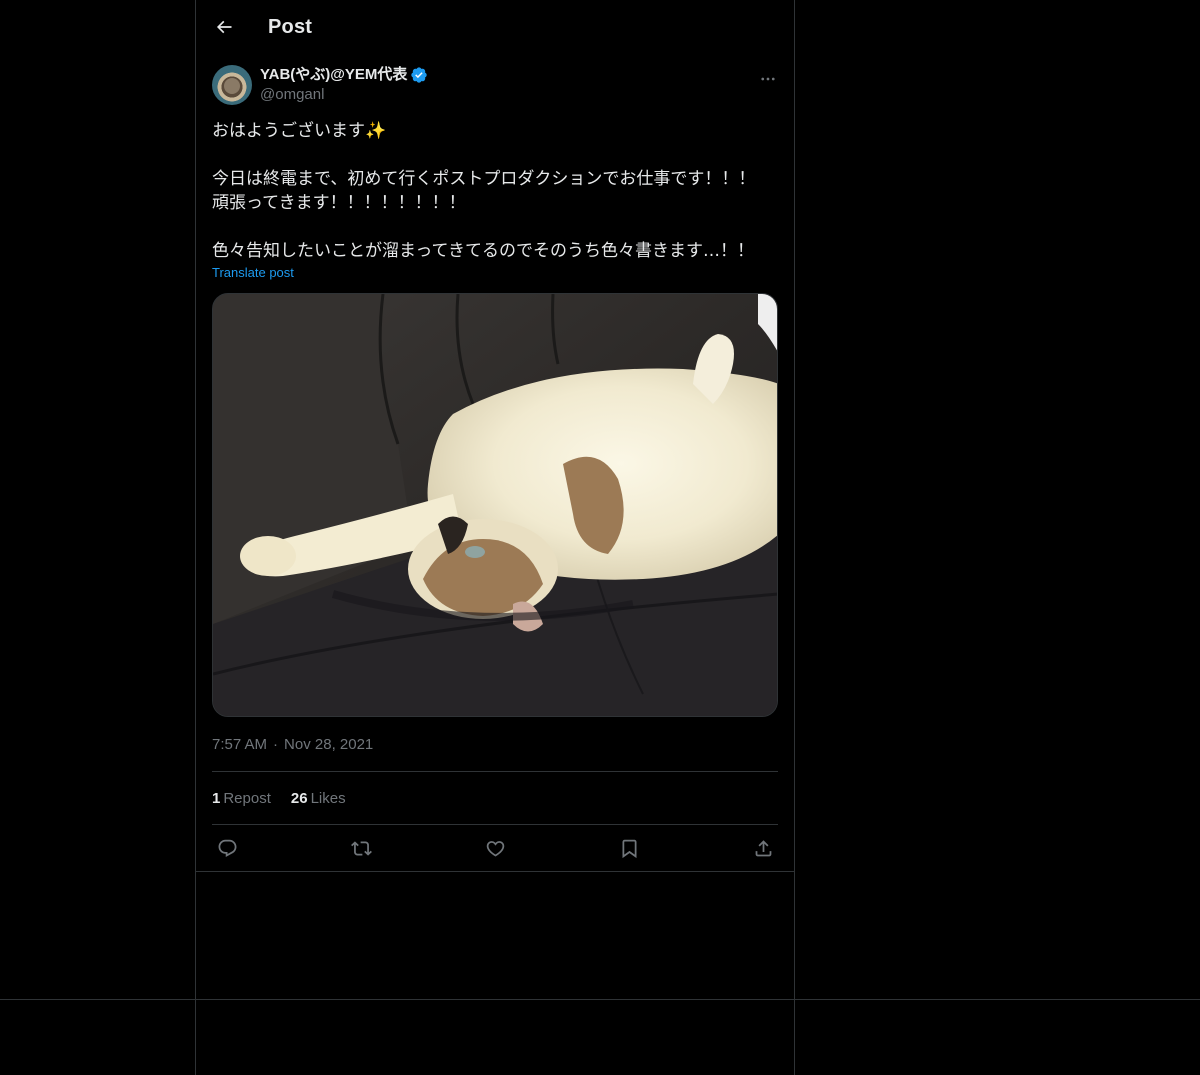 The width and height of the screenshot is (1200, 1075). Describe the element at coordinates (344, 95) in the screenshot. I see `author-handle: @omganl` at that location.